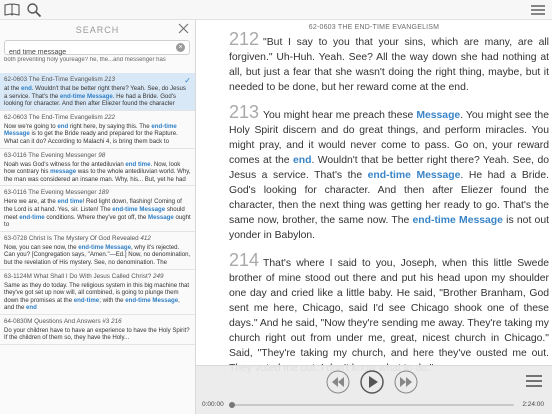 This screenshot has width=552, height=414. I want to click on search-field: ×, so click(97, 49).